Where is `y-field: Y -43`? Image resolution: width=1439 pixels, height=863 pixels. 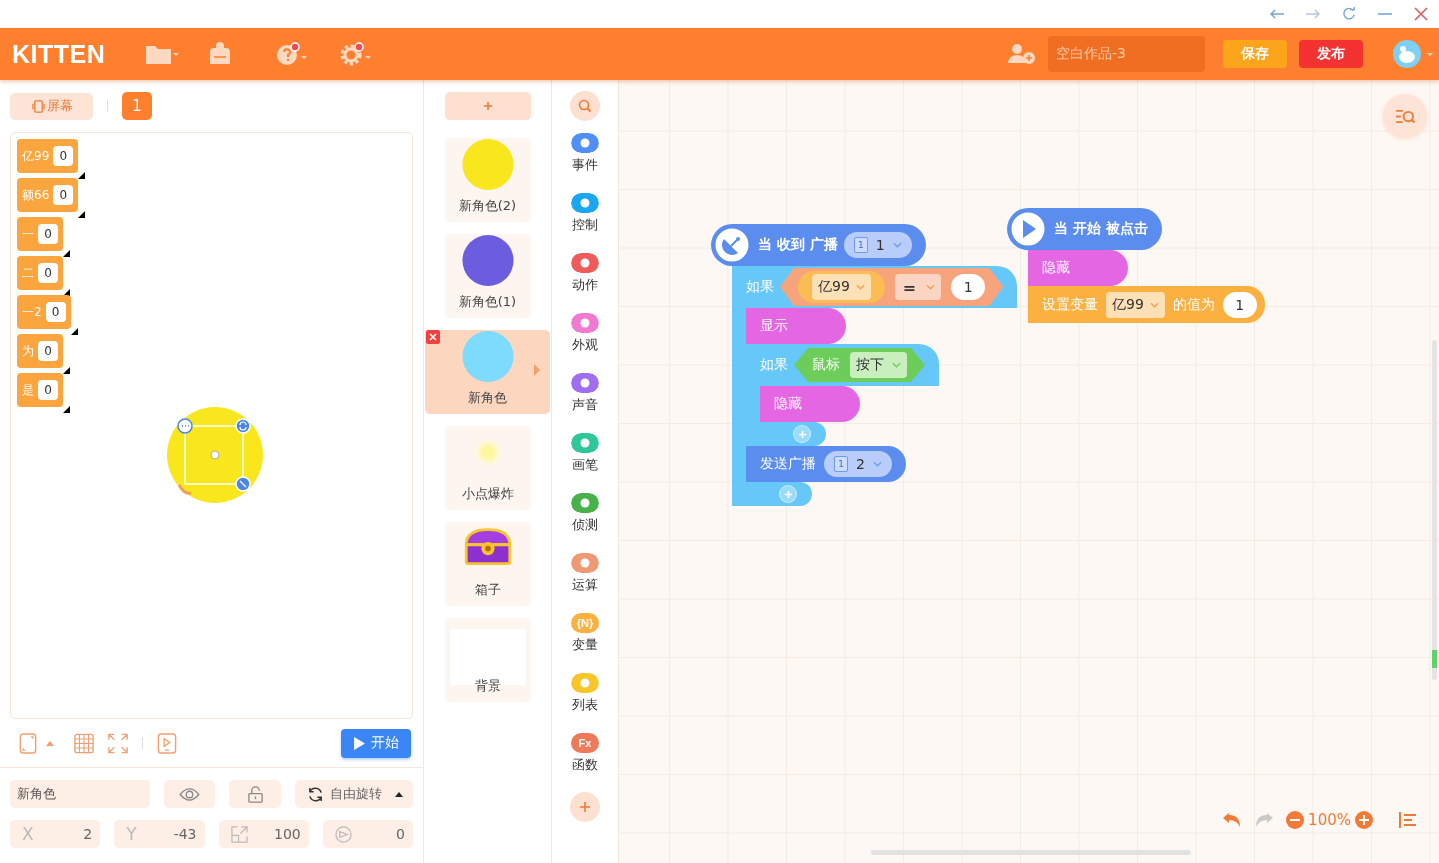 y-field: Y -43 is located at coordinates (159, 834).